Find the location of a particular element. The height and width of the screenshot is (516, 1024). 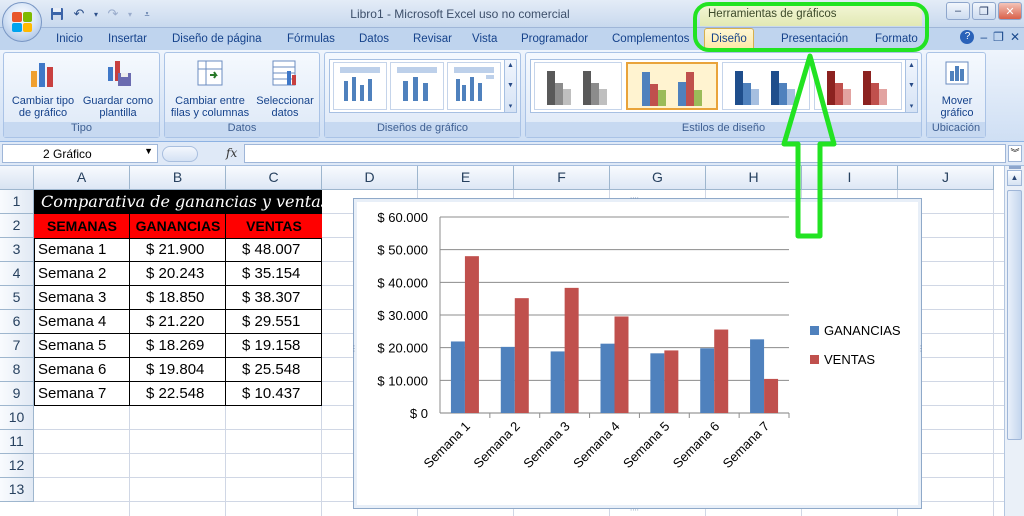

column-header-g: G is located at coordinates (658, 178).